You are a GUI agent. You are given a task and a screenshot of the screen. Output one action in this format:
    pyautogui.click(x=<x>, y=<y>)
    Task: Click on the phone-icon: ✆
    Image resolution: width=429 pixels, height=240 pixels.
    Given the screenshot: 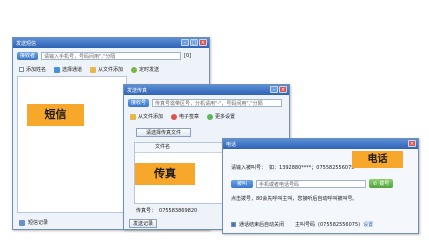 What is the action you would take?
    pyautogui.click(x=375, y=183)
    